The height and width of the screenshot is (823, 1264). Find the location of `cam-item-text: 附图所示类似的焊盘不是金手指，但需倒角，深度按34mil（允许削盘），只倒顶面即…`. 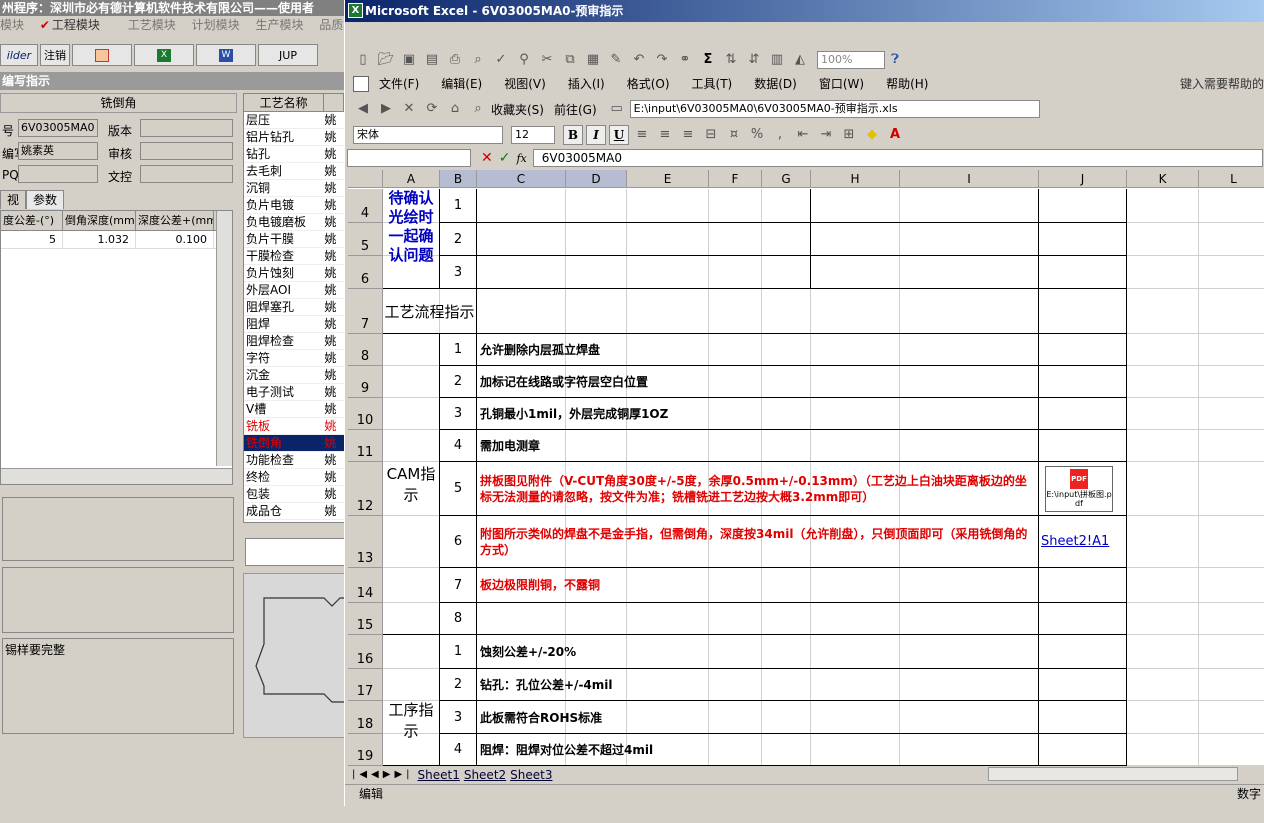

cam-item-text: 附图所示类似的焊盘不是金手指，但需倒角，深度按34mil（允许削盘），只倒顶面即… is located at coordinates (758, 542).